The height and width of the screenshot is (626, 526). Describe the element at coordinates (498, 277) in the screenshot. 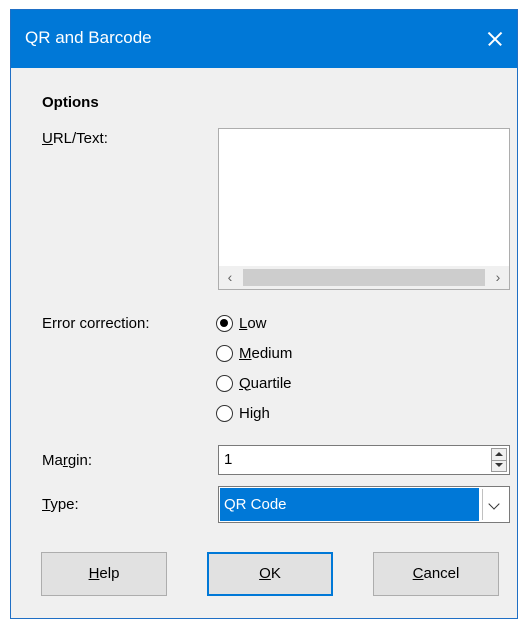

I see `scroll-right-icon: ›` at that location.